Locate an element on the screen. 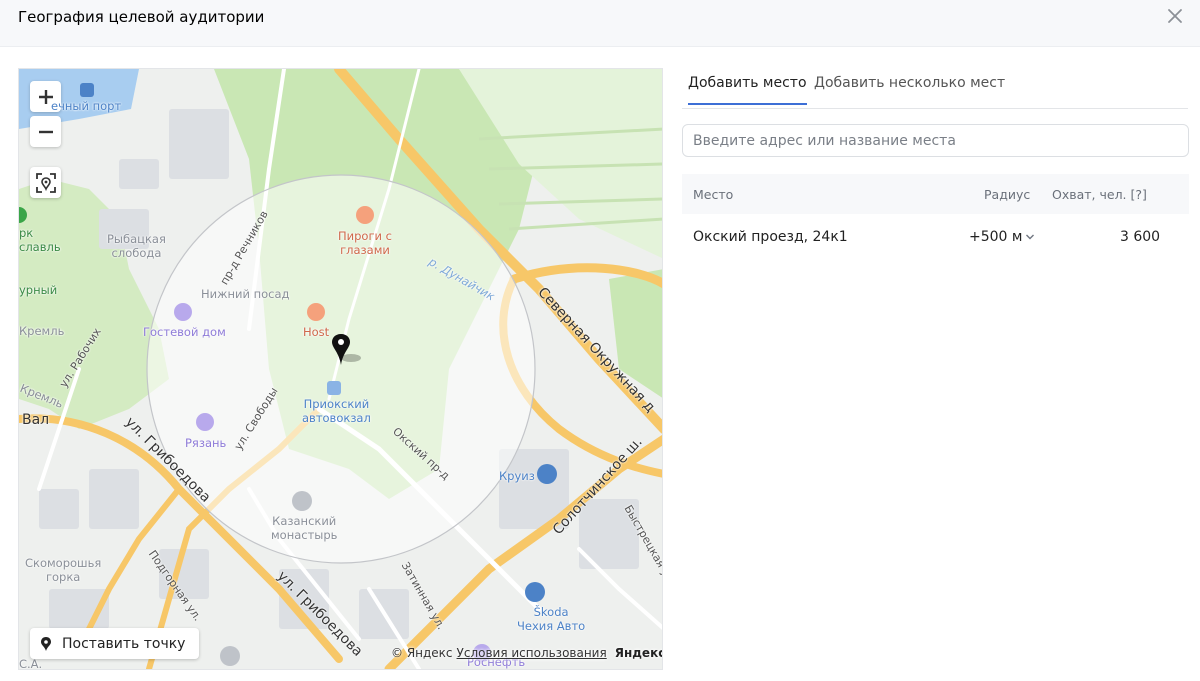 The height and width of the screenshot is (681, 1200). tabs: Добавить место Добавить несколько мест is located at coordinates (935, 88).